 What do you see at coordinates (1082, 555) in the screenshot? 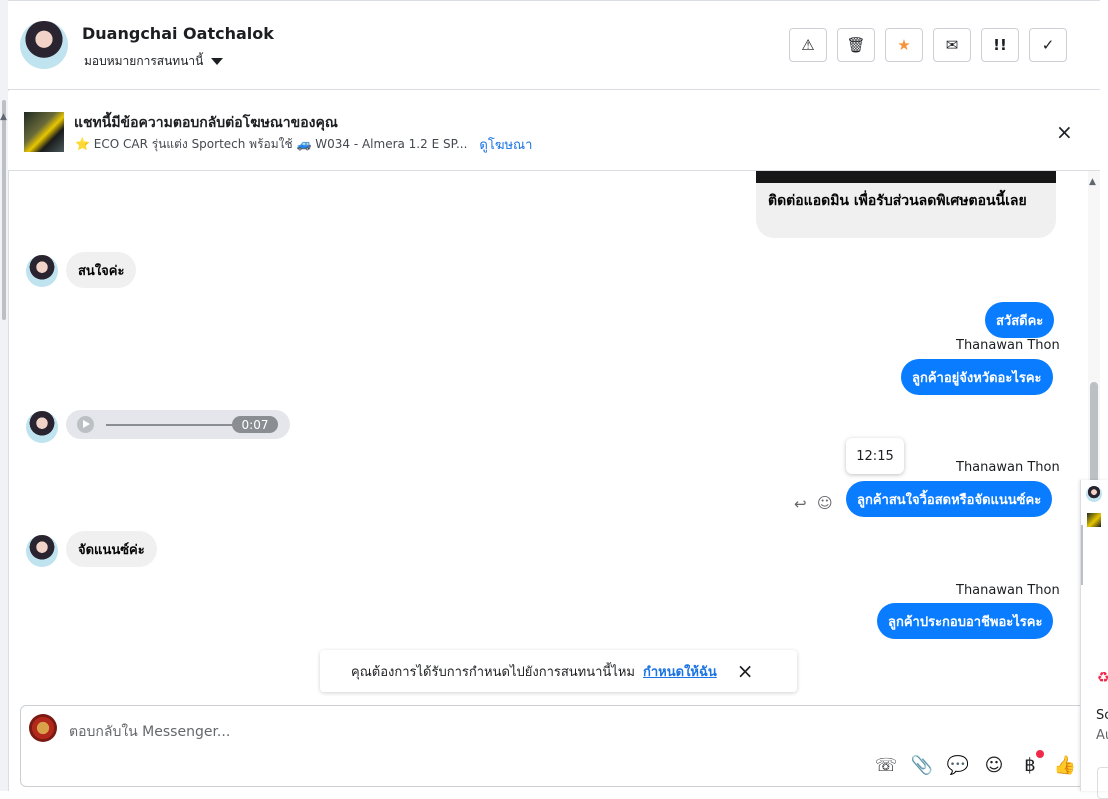
I see `panel-divider` at bounding box center [1082, 555].